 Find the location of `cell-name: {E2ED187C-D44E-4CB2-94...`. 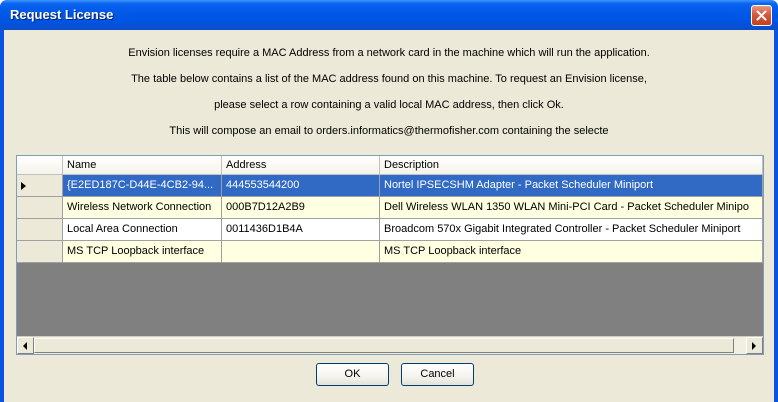

cell-name: {E2ED187C-D44E-4CB2-94... is located at coordinates (142, 186).